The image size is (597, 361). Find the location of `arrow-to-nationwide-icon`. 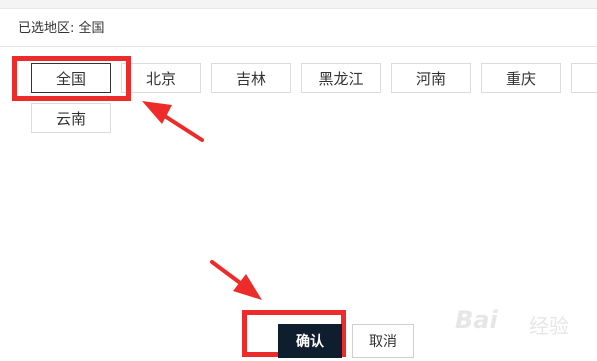

arrow-to-nationwide-icon is located at coordinates (173, 121).